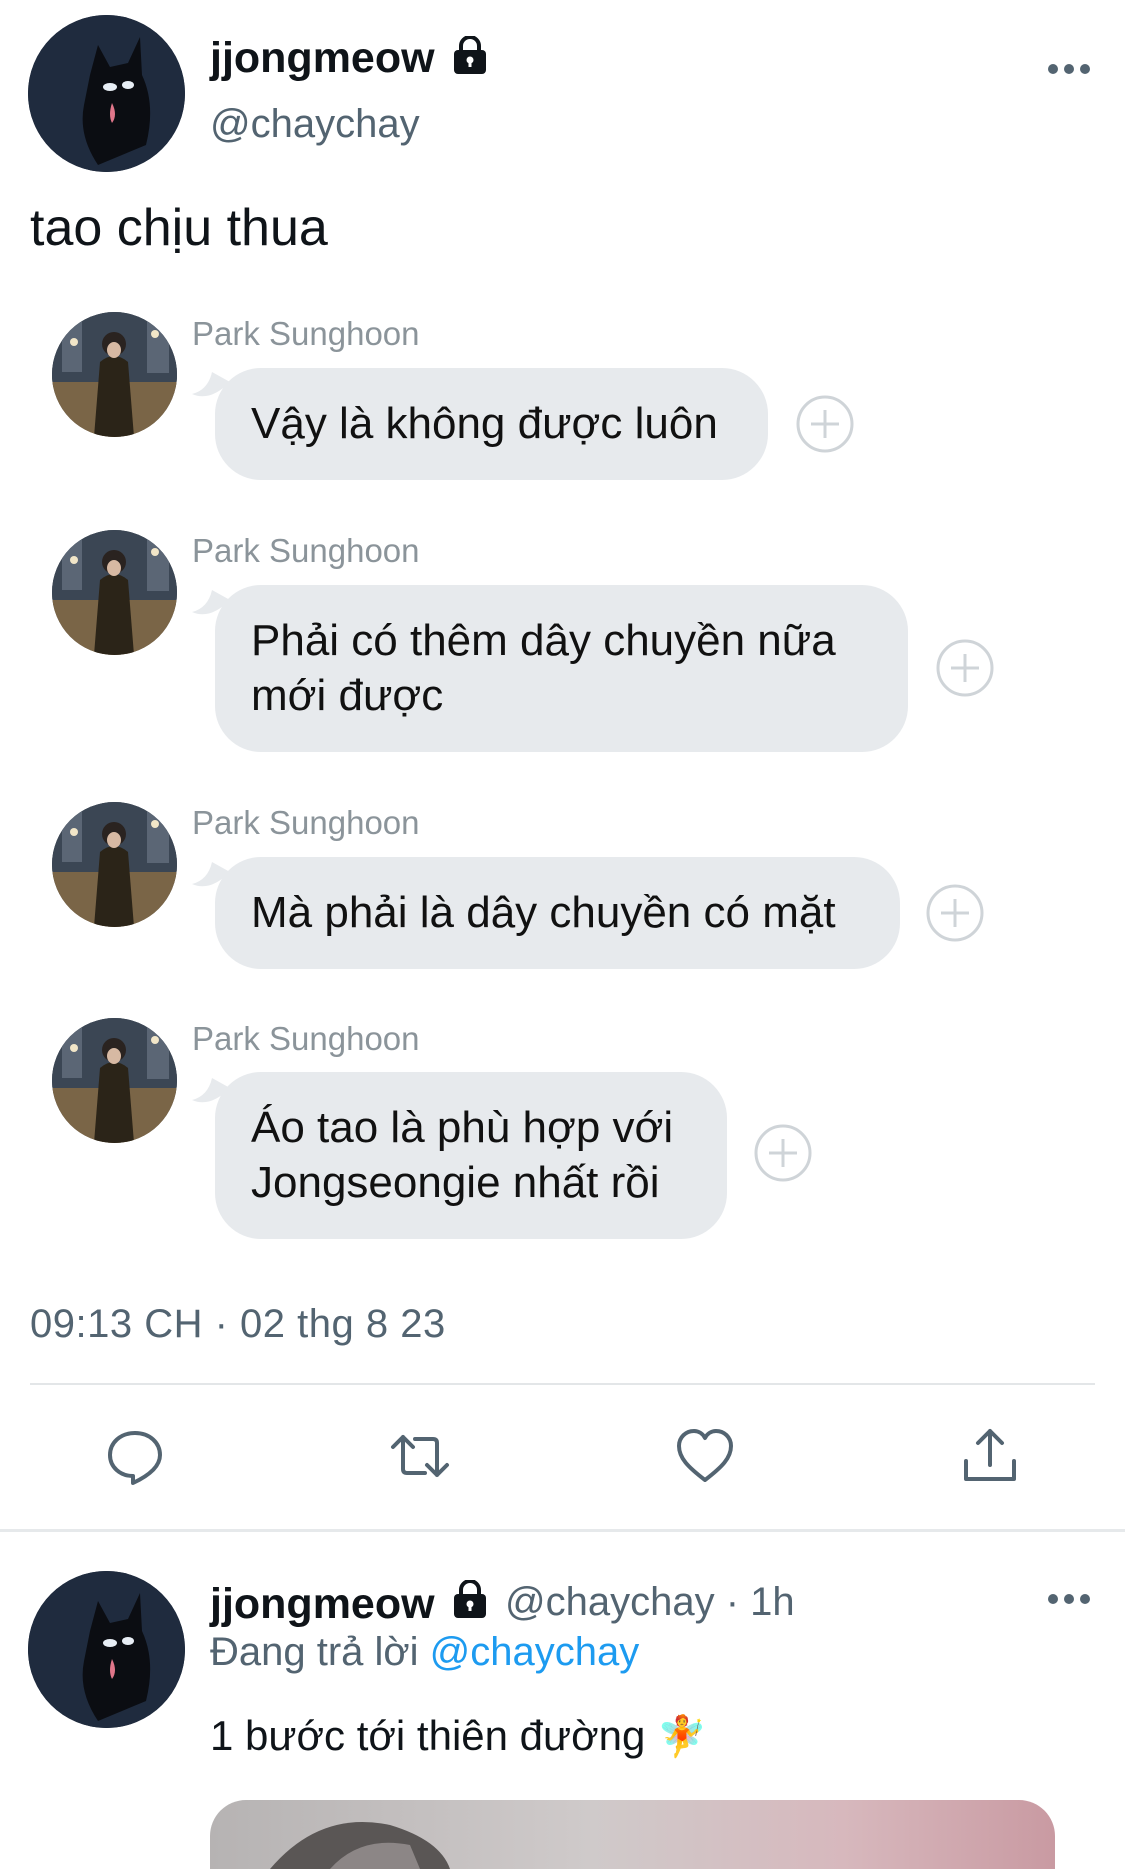 The width and height of the screenshot is (1125, 1869). What do you see at coordinates (535, 1652) in the screenshot?
I see `replying-to-mention: @chaychay` at bounding box center [535, 1652].